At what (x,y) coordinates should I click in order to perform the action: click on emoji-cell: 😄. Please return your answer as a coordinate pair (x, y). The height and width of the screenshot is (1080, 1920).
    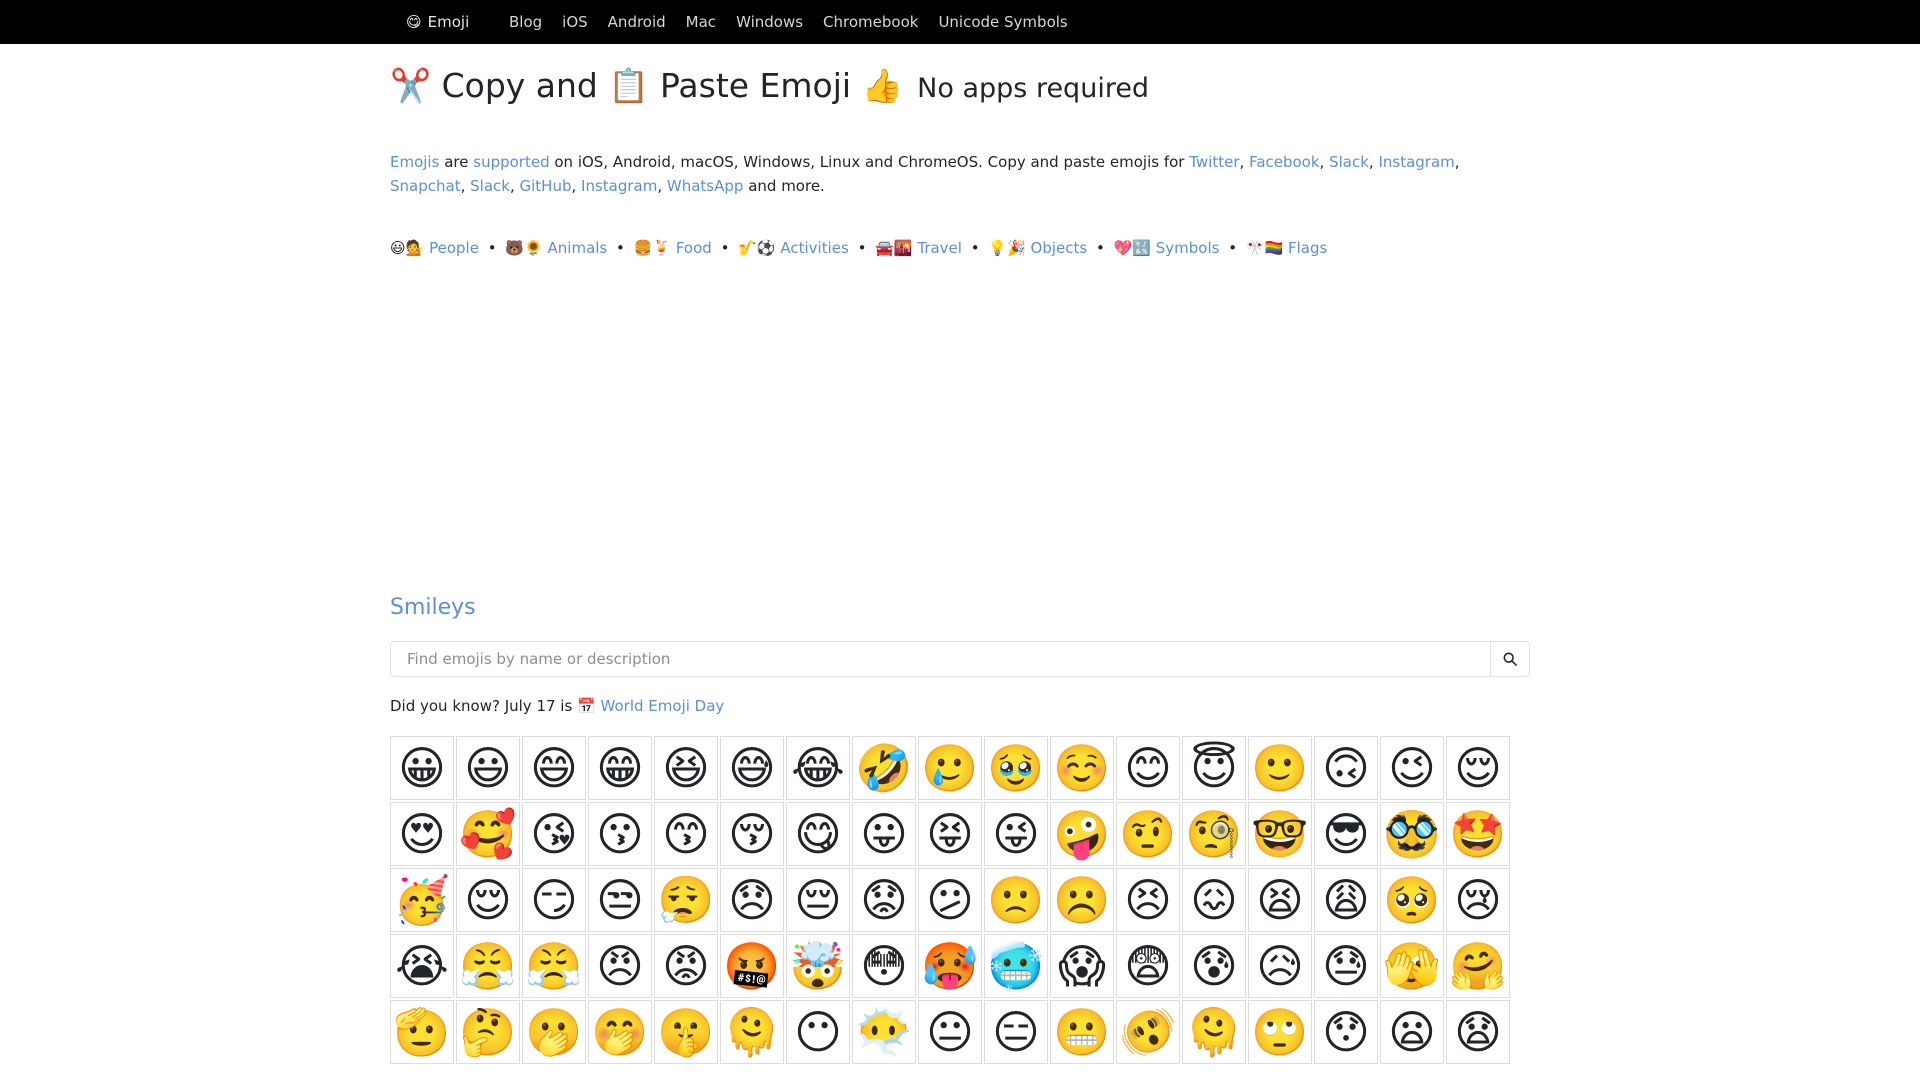
    Looking at the image, I should click on (554, 768).